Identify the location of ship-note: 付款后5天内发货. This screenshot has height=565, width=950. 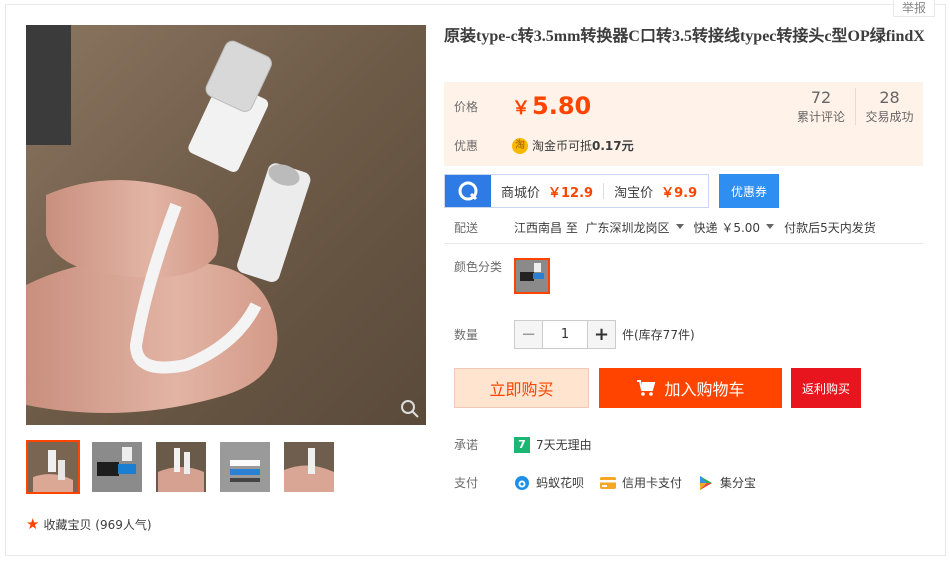
(830, 228).